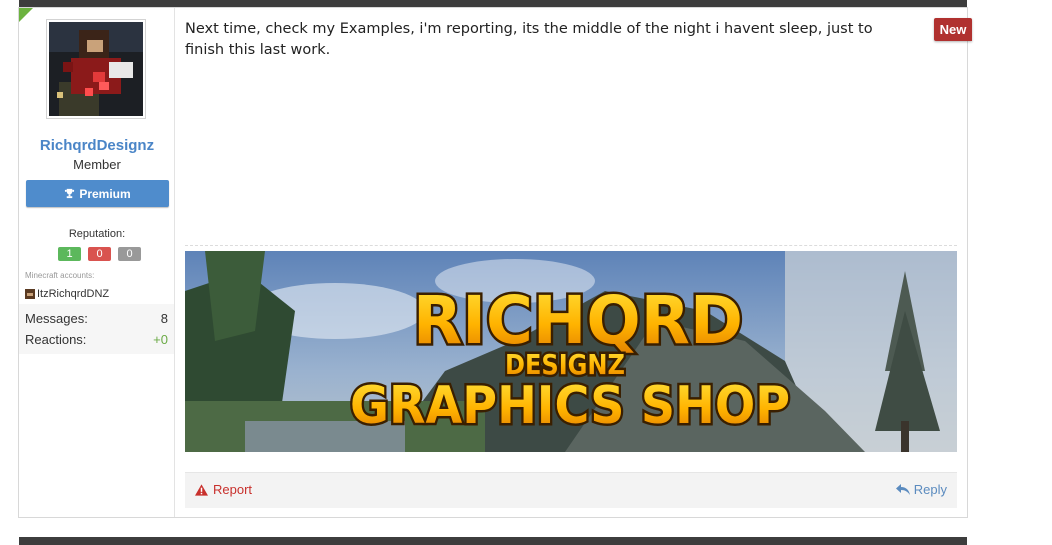 The height and width of the screenshot is (545, 1052). What do you see at coordinates (164, 318) in the screenshot?
I see `stat-messages-value: 8` at bounding box center [164, 318].